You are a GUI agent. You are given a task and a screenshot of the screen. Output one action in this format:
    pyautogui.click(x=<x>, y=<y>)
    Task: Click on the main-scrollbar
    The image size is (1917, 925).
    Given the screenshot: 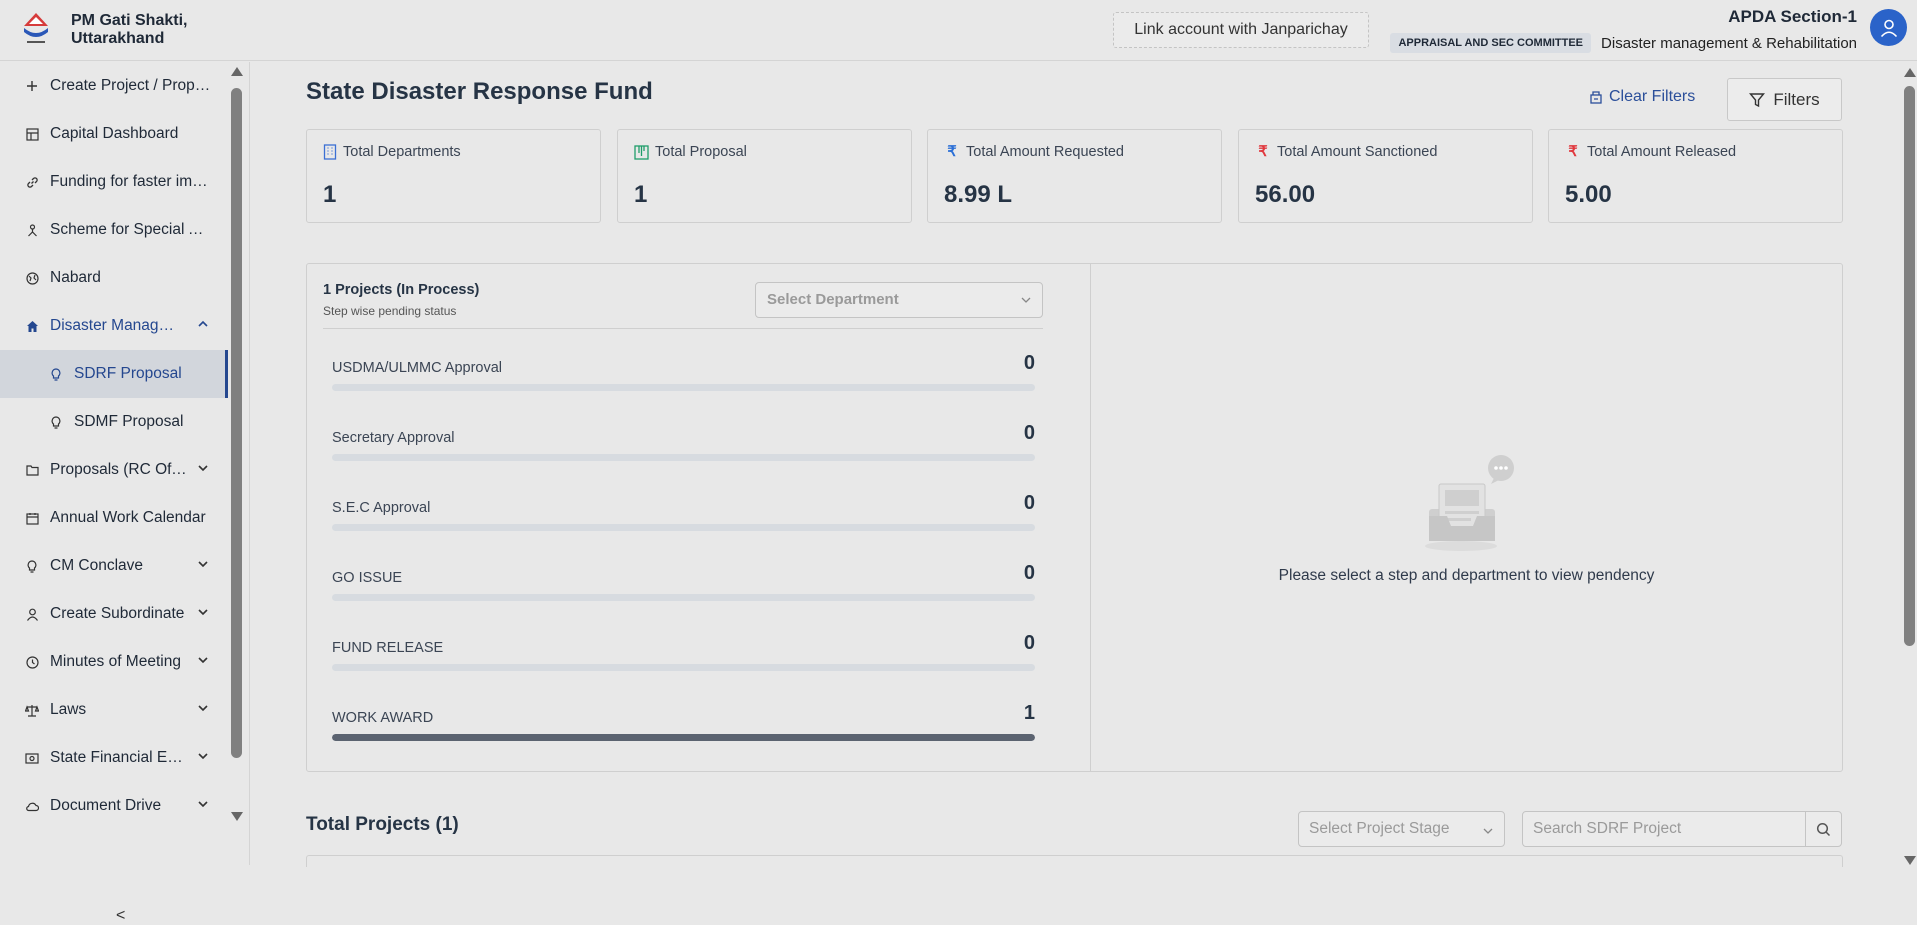 What is the action you would take?
    pyautogui.click(x=1909, y=463)
    